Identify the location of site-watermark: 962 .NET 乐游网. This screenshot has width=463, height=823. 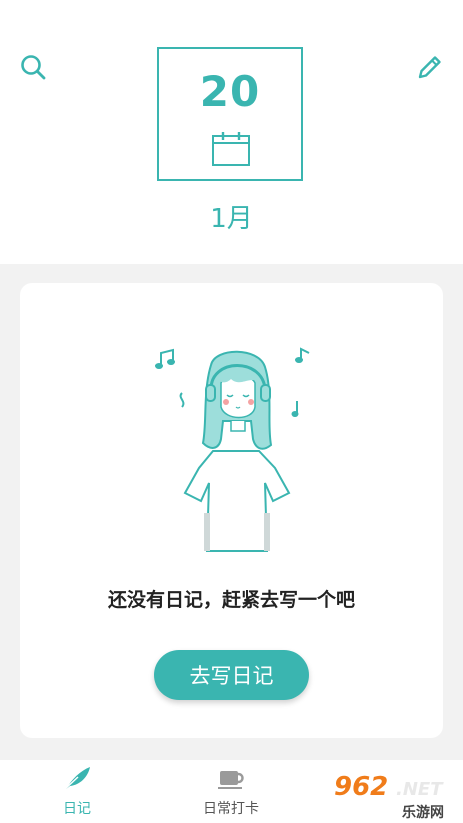
(397, 796).